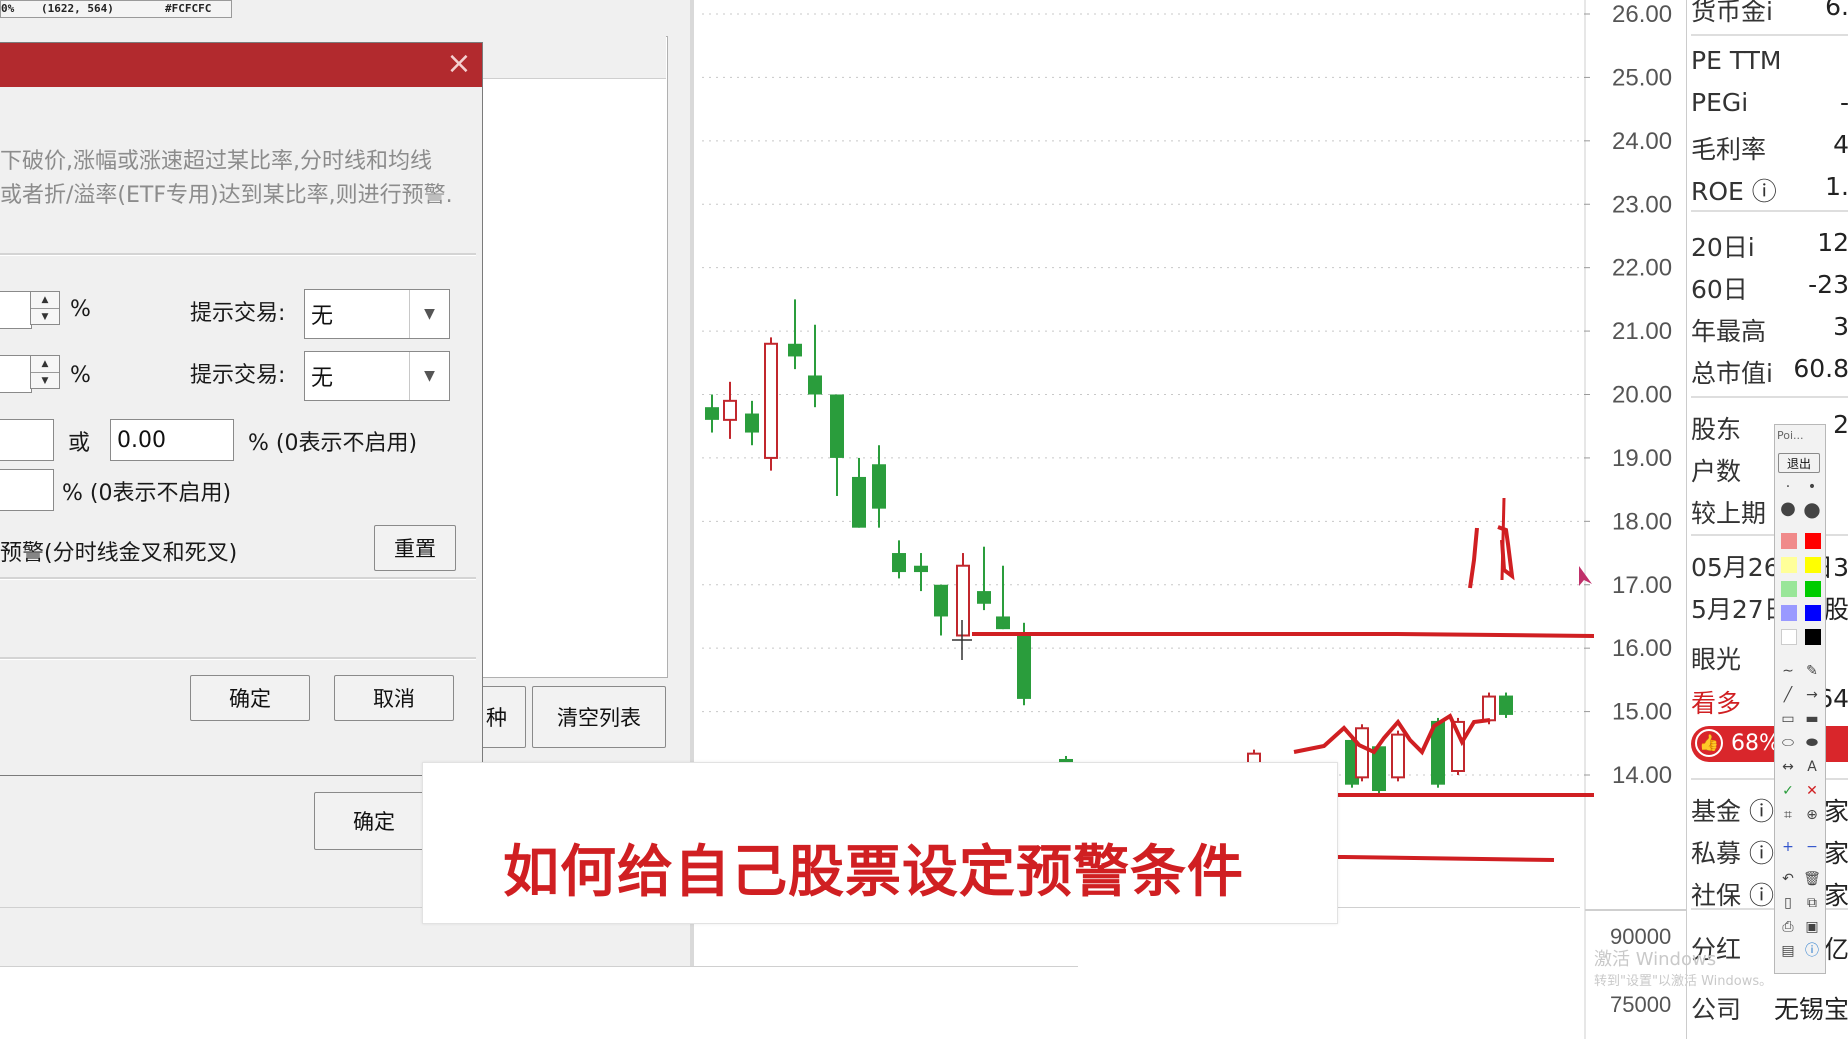  Describe the element at coordinates (1813, 613) in the screenshot. I see `swatch-blue` at that location.